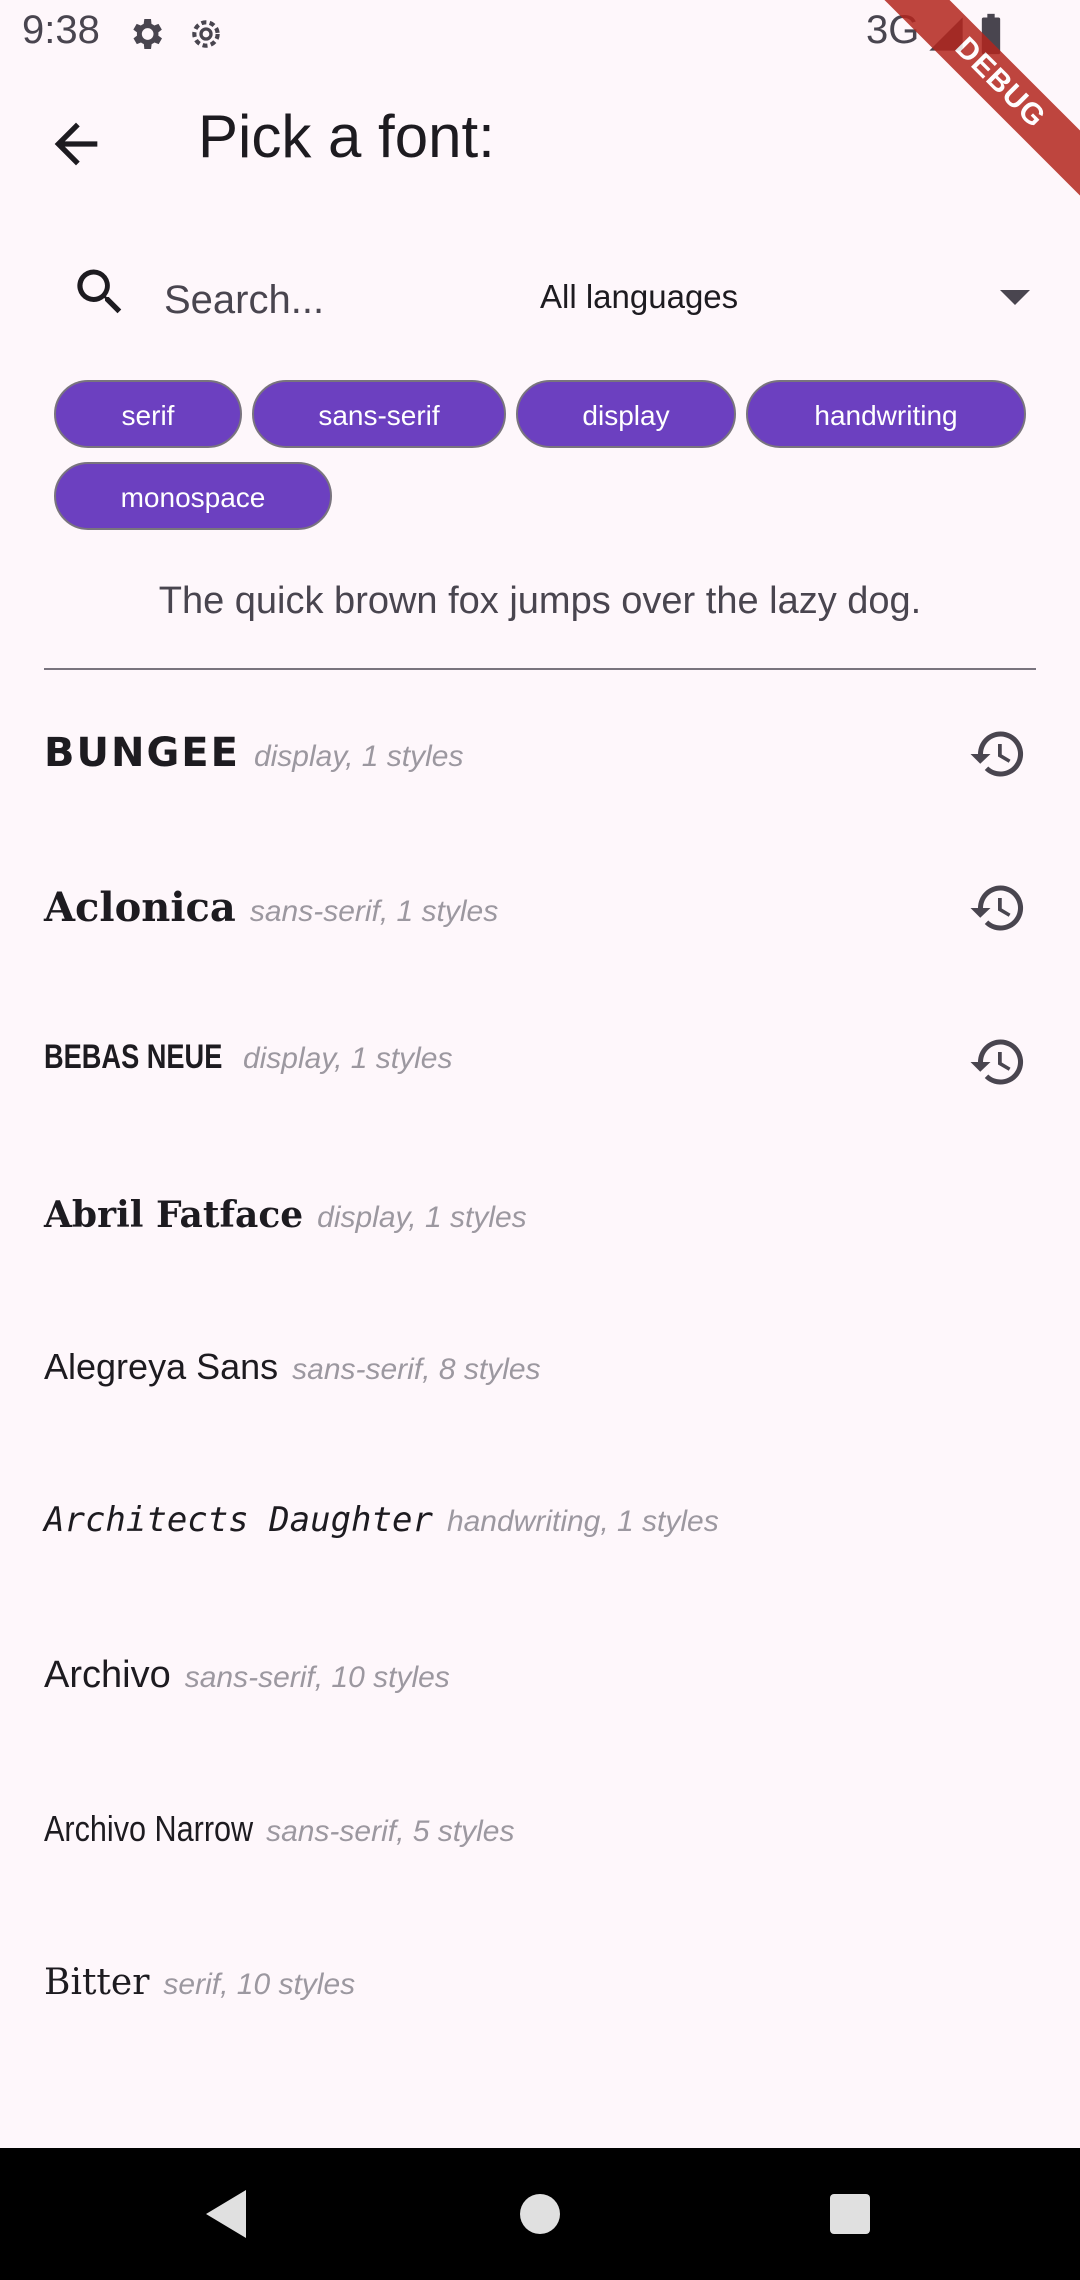 The width and height of the screenshot is (1080, 2280). I want to click on chip-serif: serif, so click(148, 414).